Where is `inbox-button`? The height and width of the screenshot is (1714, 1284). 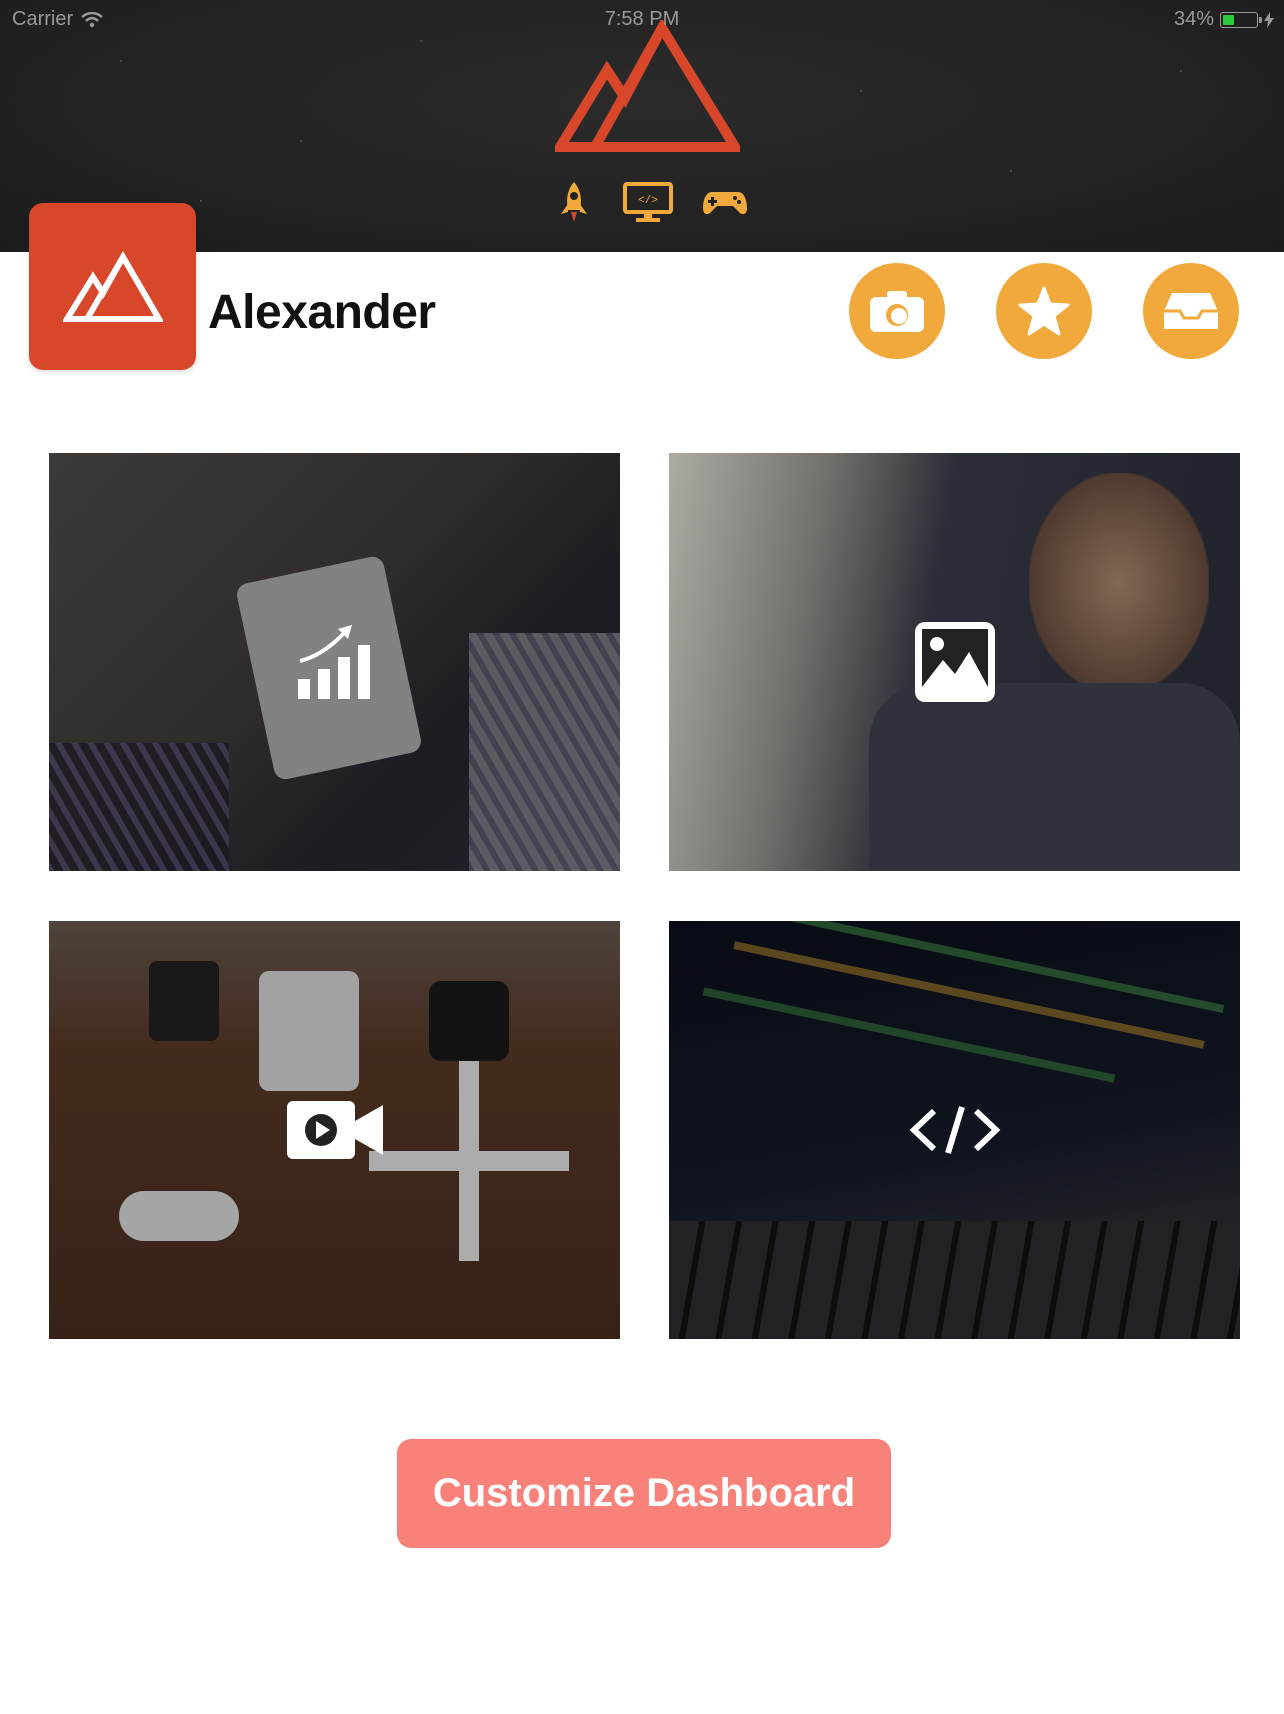
inbox-button is located at coordinates (1191, 311).